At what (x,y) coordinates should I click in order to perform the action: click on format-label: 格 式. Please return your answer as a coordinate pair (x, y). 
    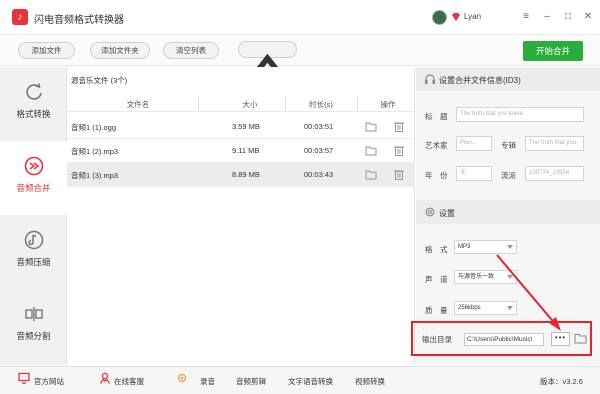
    Looking at the image, I should click on (436, 249).